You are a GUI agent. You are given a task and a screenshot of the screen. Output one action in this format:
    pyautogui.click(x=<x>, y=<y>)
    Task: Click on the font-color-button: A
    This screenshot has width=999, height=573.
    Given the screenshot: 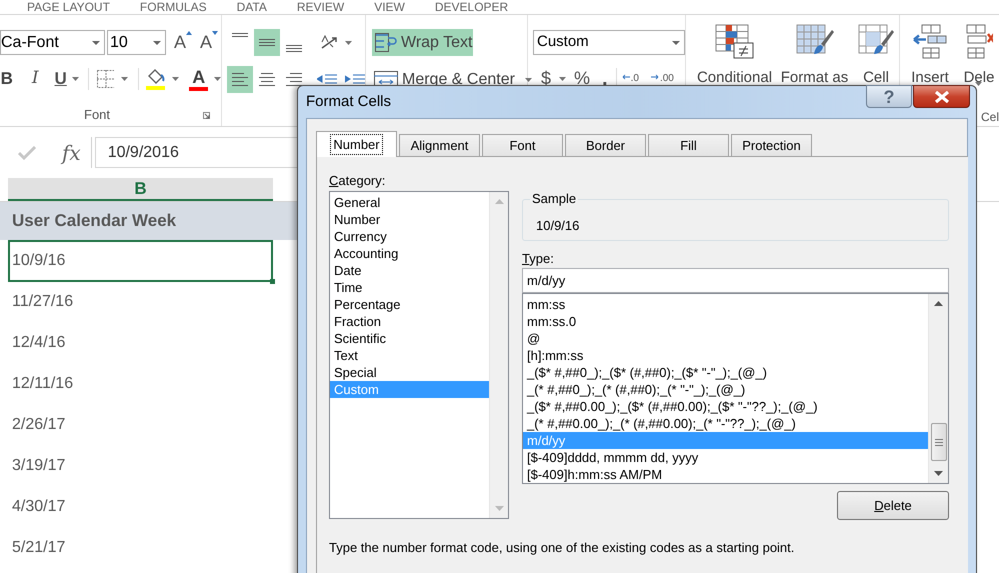 What is the action you would take?
    pyautogui.click(x=198, y=79)
    